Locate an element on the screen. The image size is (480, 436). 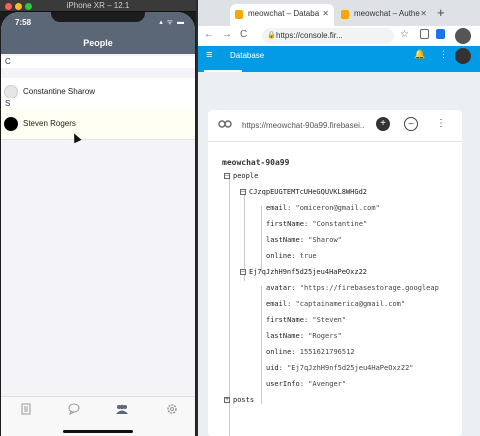
forward-icon: → is located at coordinates (227, 34).